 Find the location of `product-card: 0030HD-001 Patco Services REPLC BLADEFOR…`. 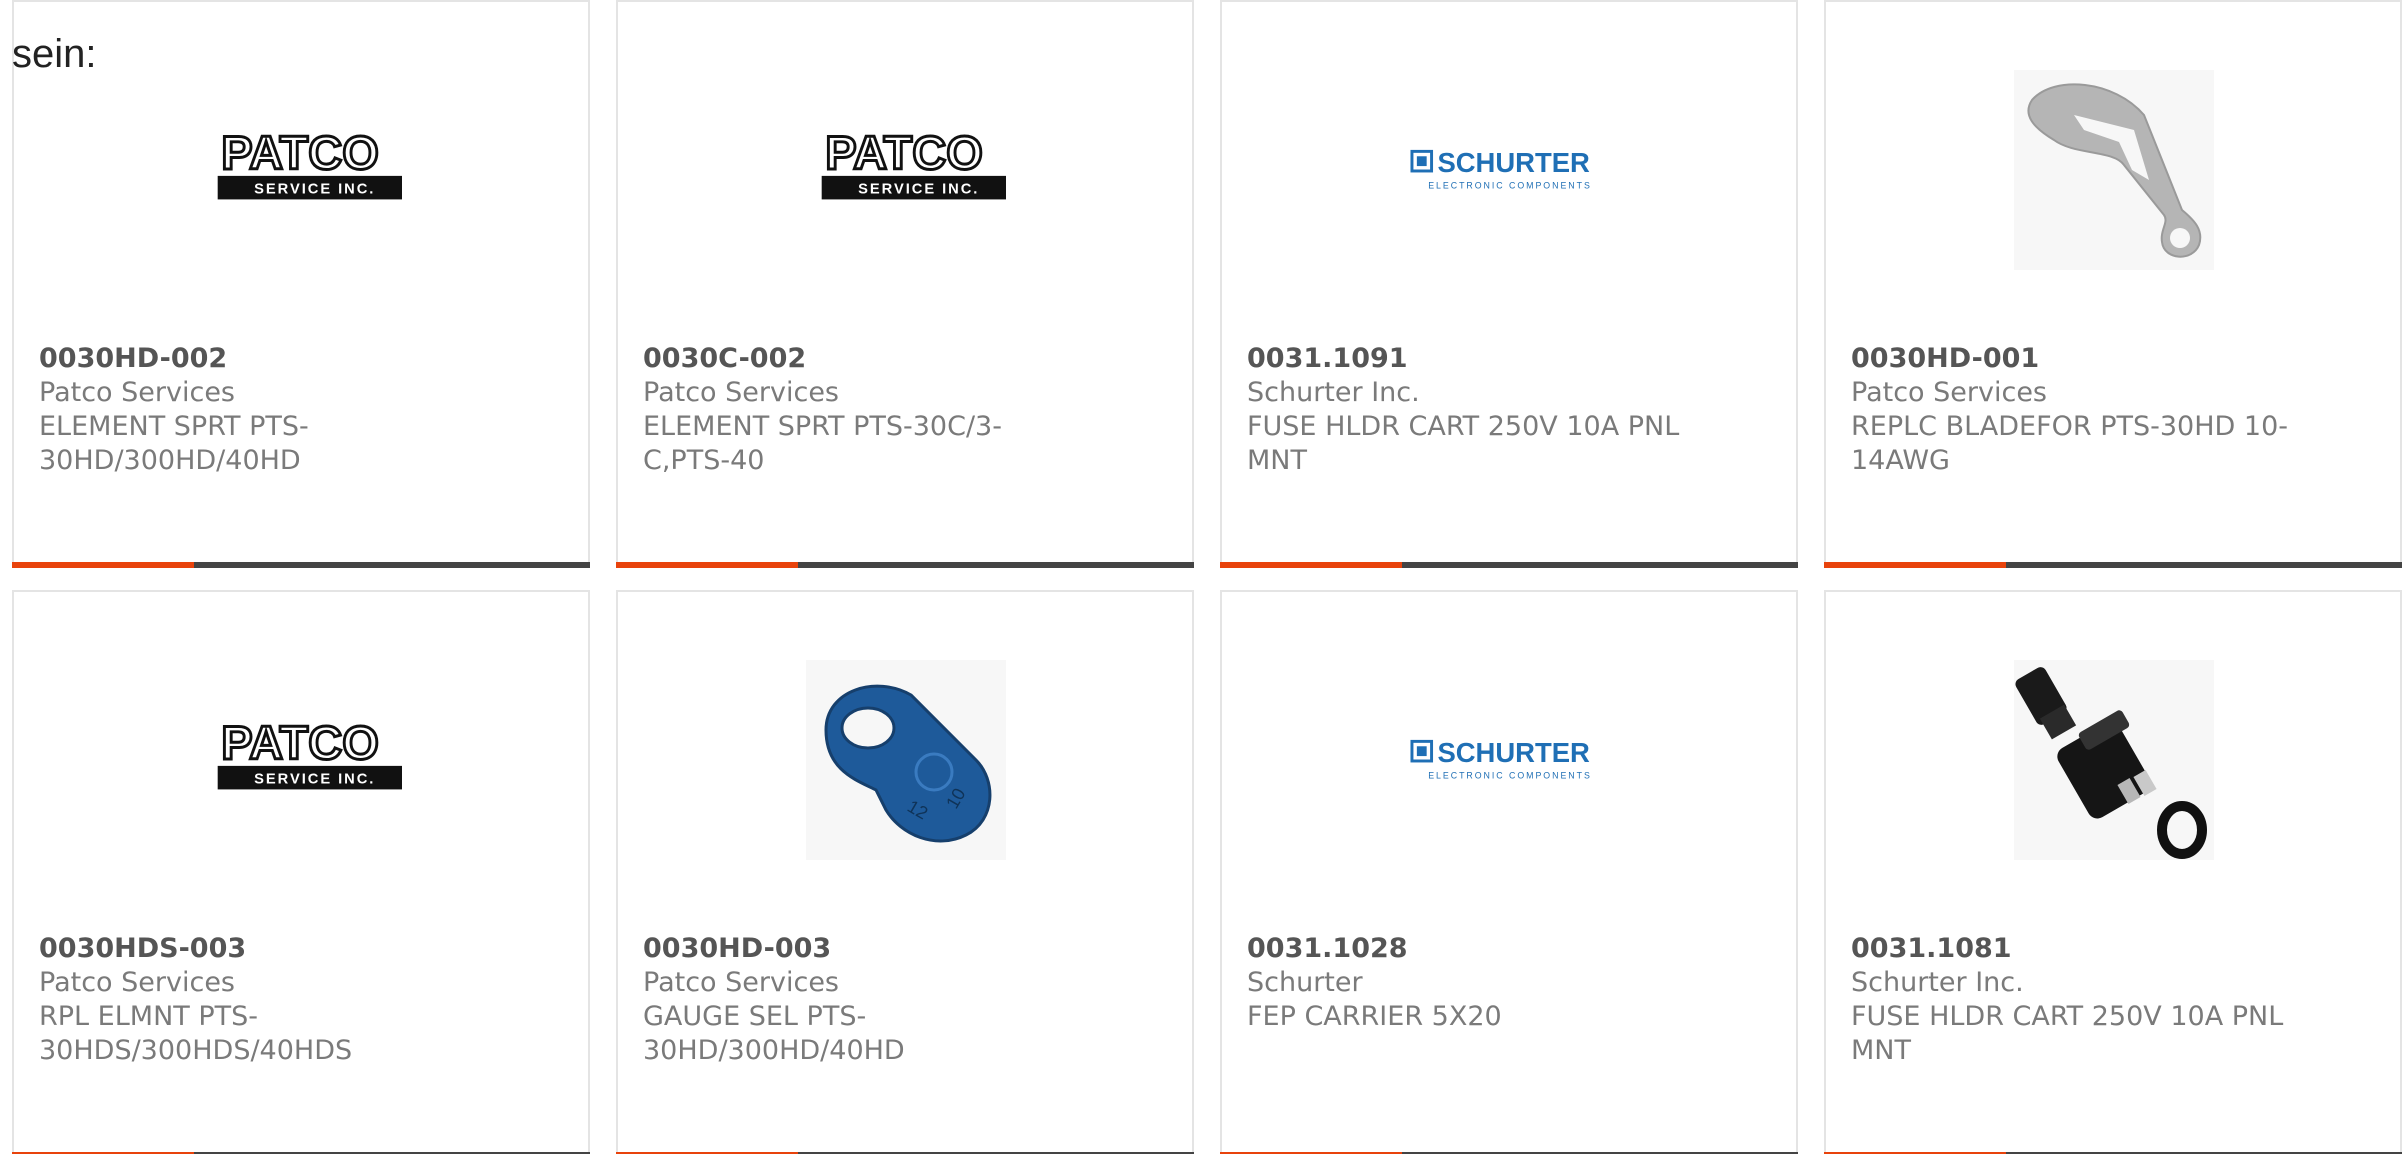

product-card: 0030HD-001 Patco Services REPLC BLADEFOR… is located at coordinates (2113, 284).